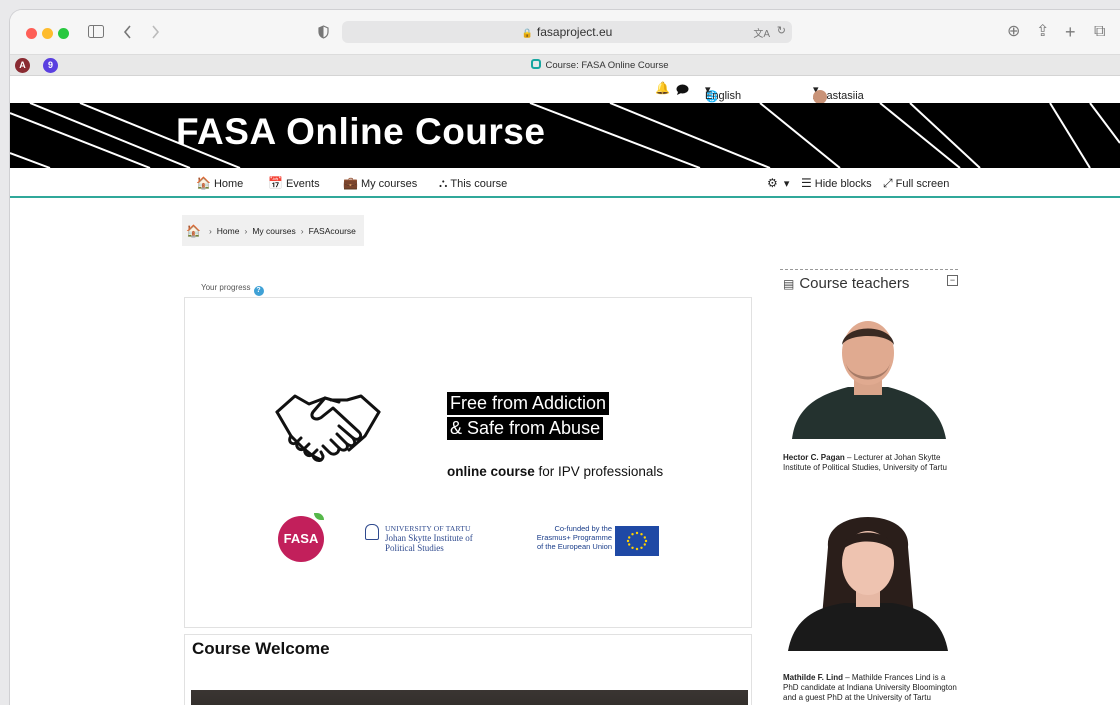 The image size is (1120, 705). What do you see at coordinates (820, 97) in the screenshot?
I see `user-avatar` at bounding box center [820, 97].